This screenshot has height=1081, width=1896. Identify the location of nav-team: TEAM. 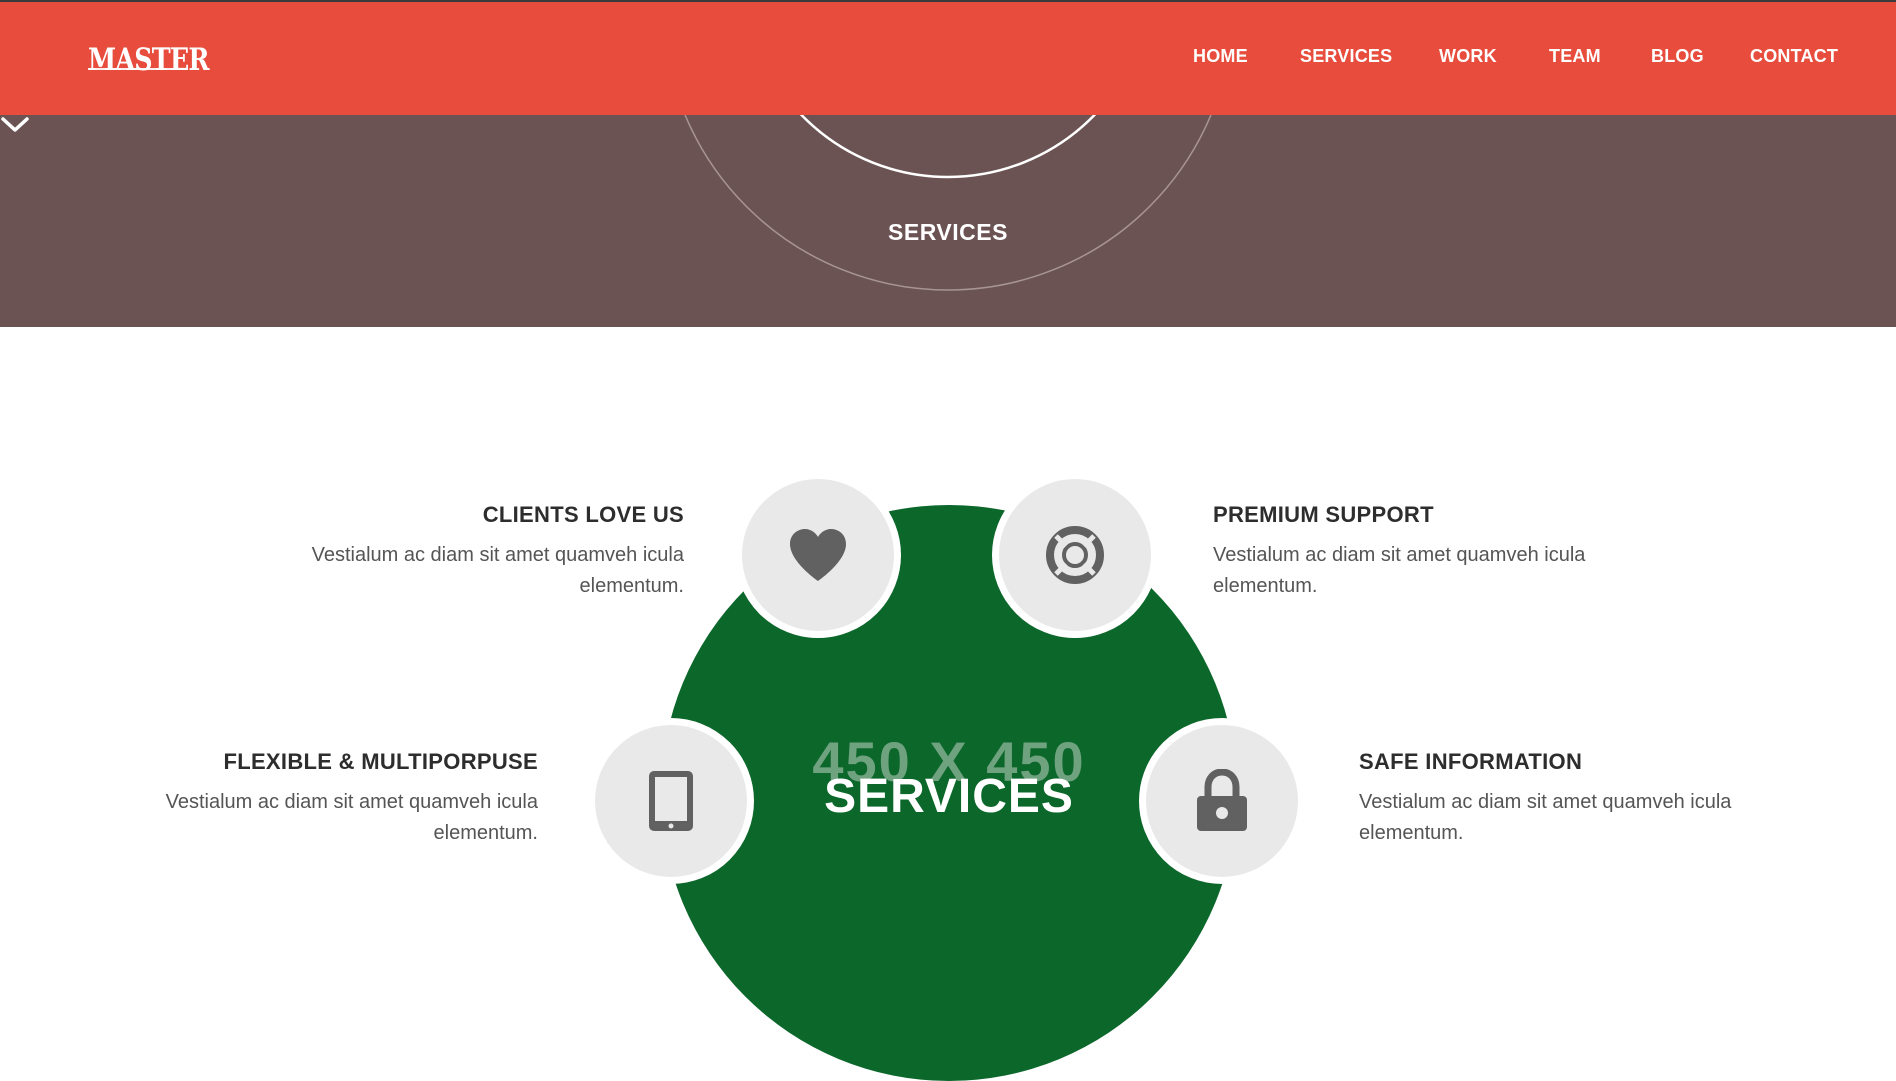
(1575, 56).